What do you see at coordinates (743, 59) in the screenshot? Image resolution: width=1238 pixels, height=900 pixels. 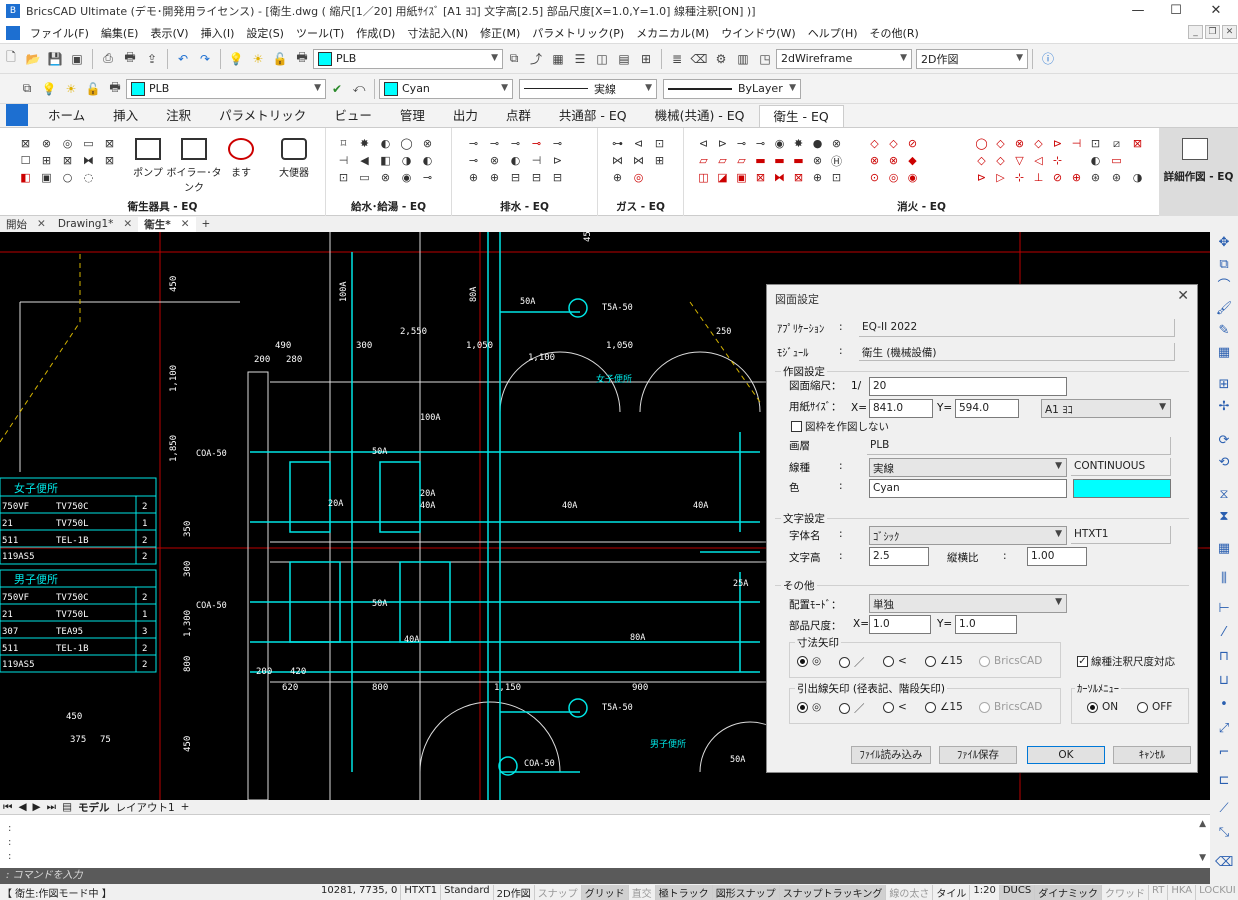 I see `calculator-icon: ▥` at bounding box center [743, 59].